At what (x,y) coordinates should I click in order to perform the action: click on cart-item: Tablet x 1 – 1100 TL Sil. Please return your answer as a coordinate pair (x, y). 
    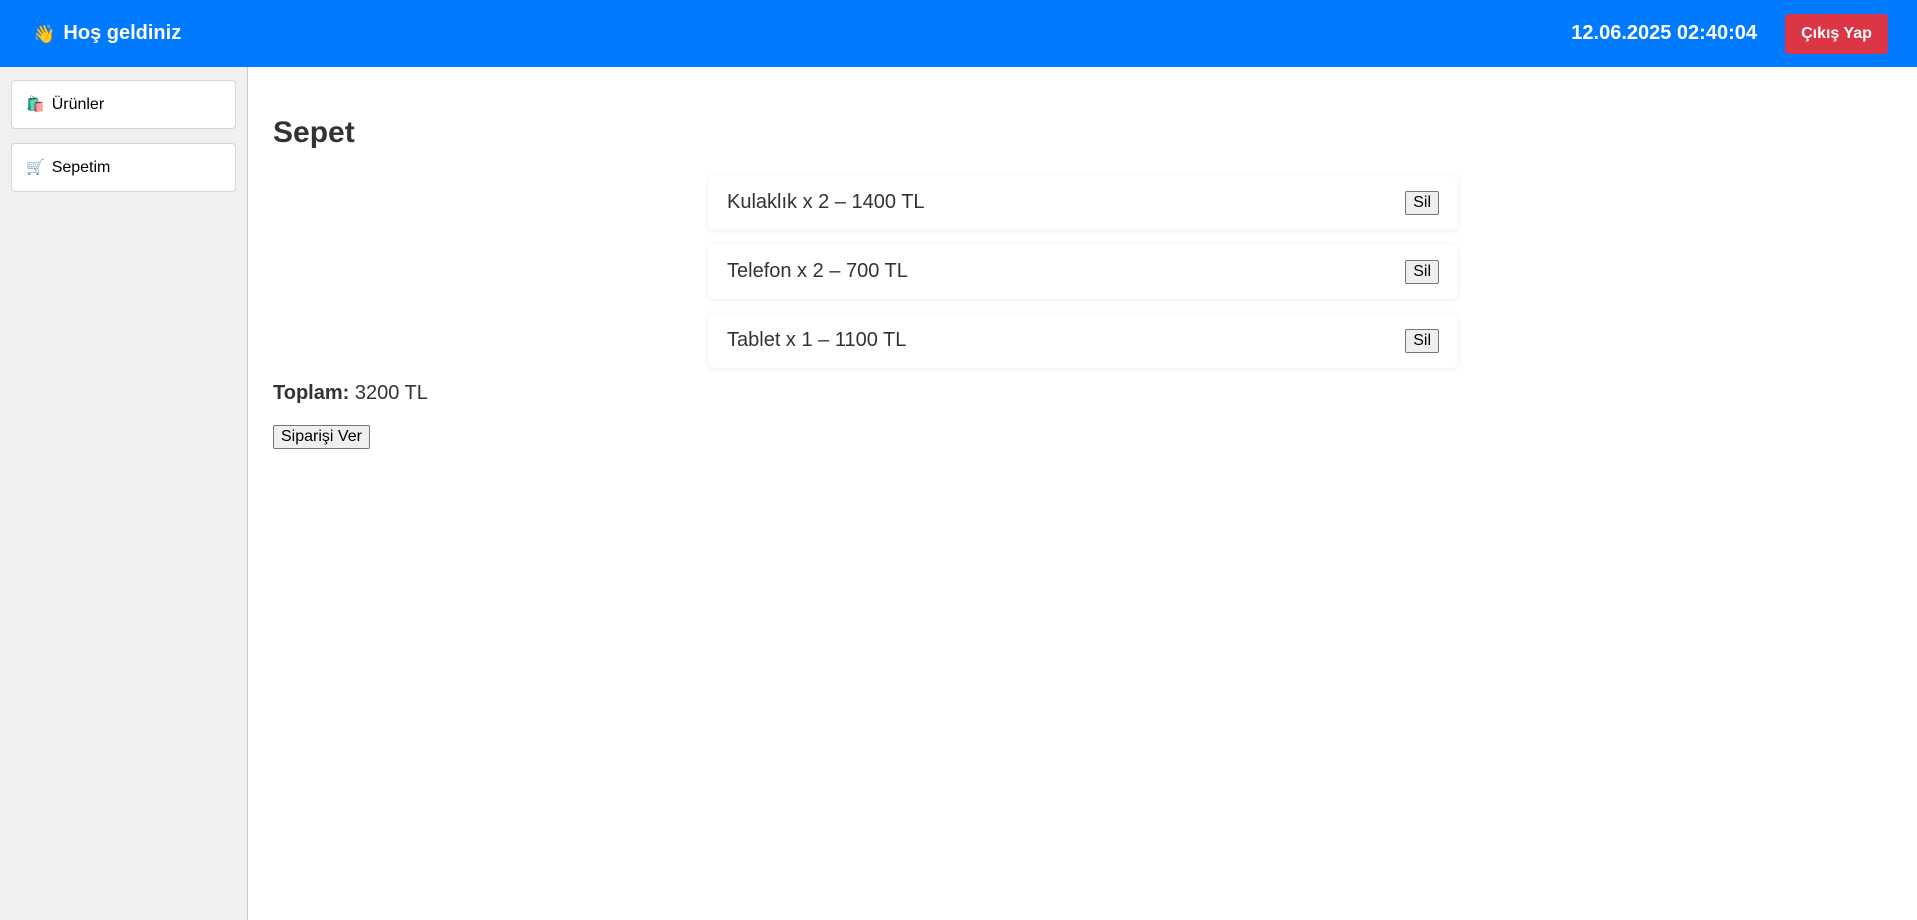
    Looking at the image, I should click on (1083, 340).